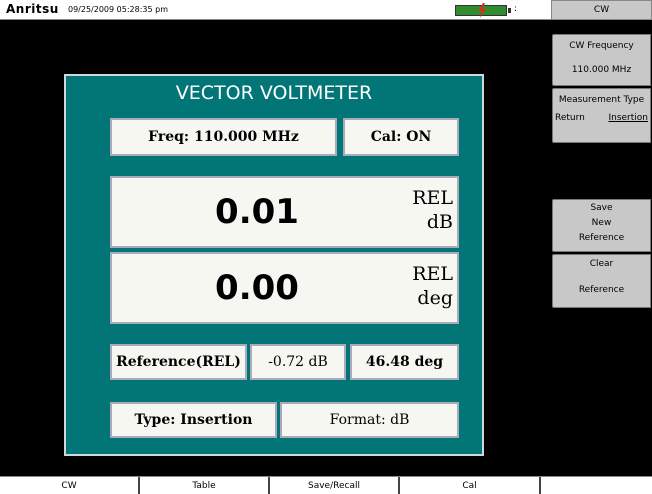  I want to click on phase-unit: REL deg, so click(432, 286).